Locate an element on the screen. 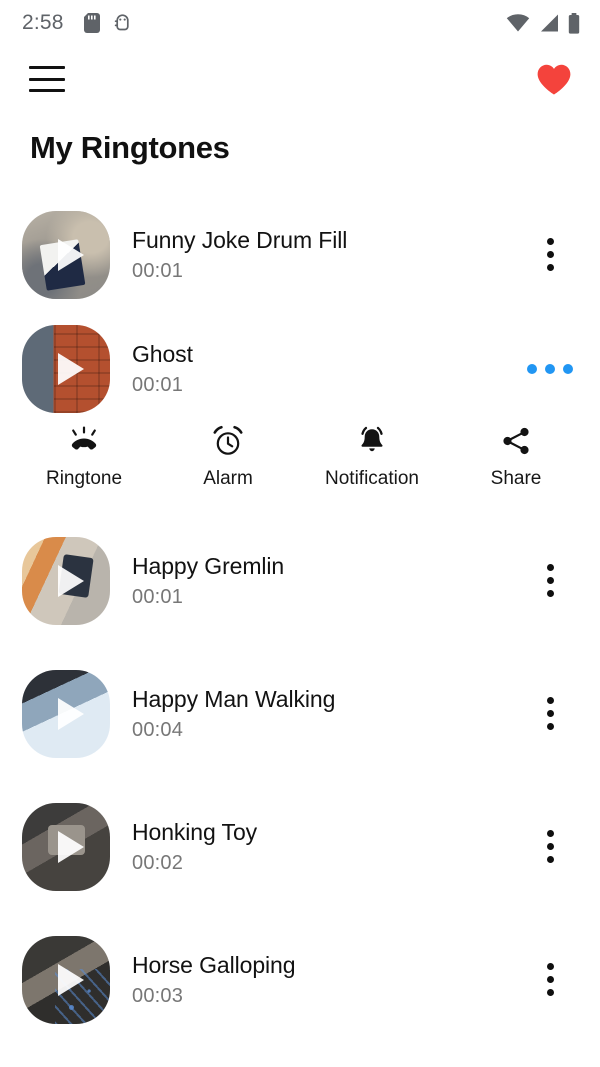  ringtone-info: Honking Toy 00:02 is located at coordinates (194, 846).